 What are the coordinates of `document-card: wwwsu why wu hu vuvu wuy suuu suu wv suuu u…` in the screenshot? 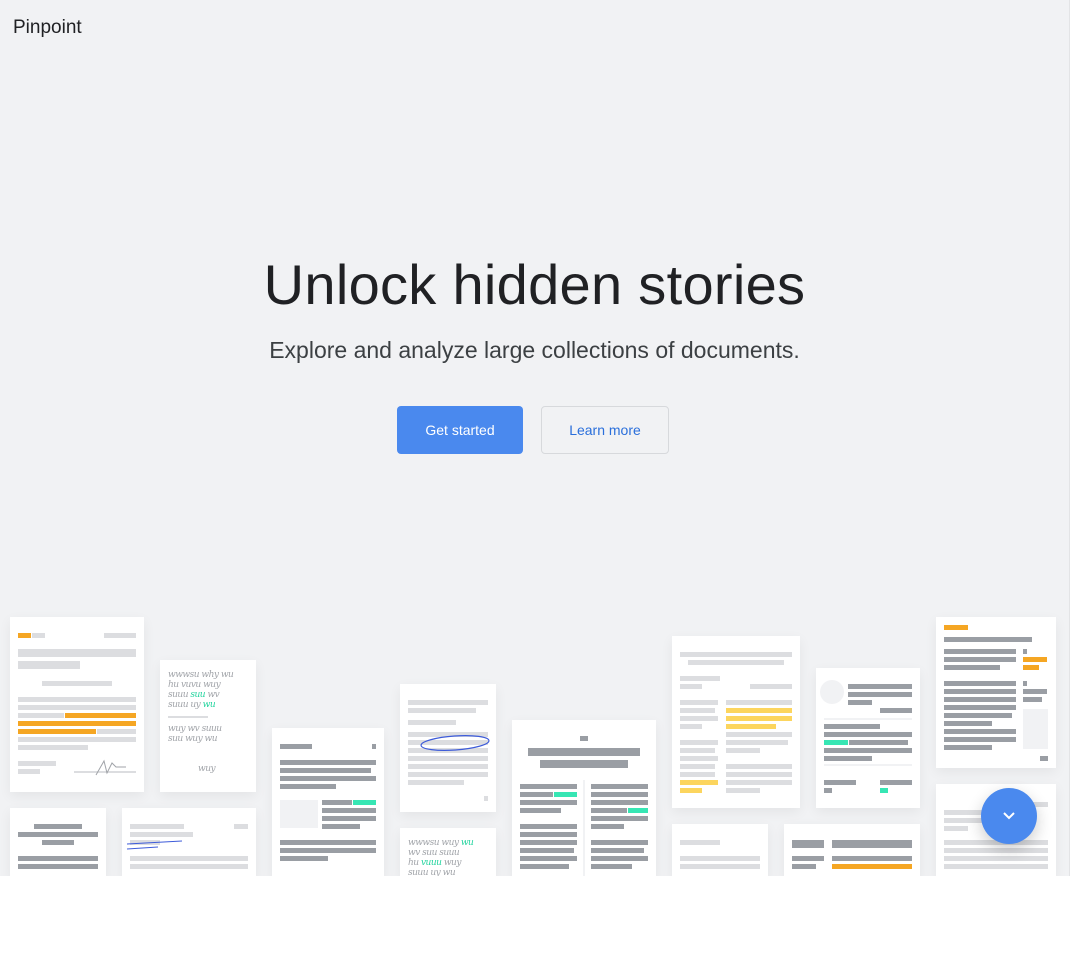 It's located at (208, 726).